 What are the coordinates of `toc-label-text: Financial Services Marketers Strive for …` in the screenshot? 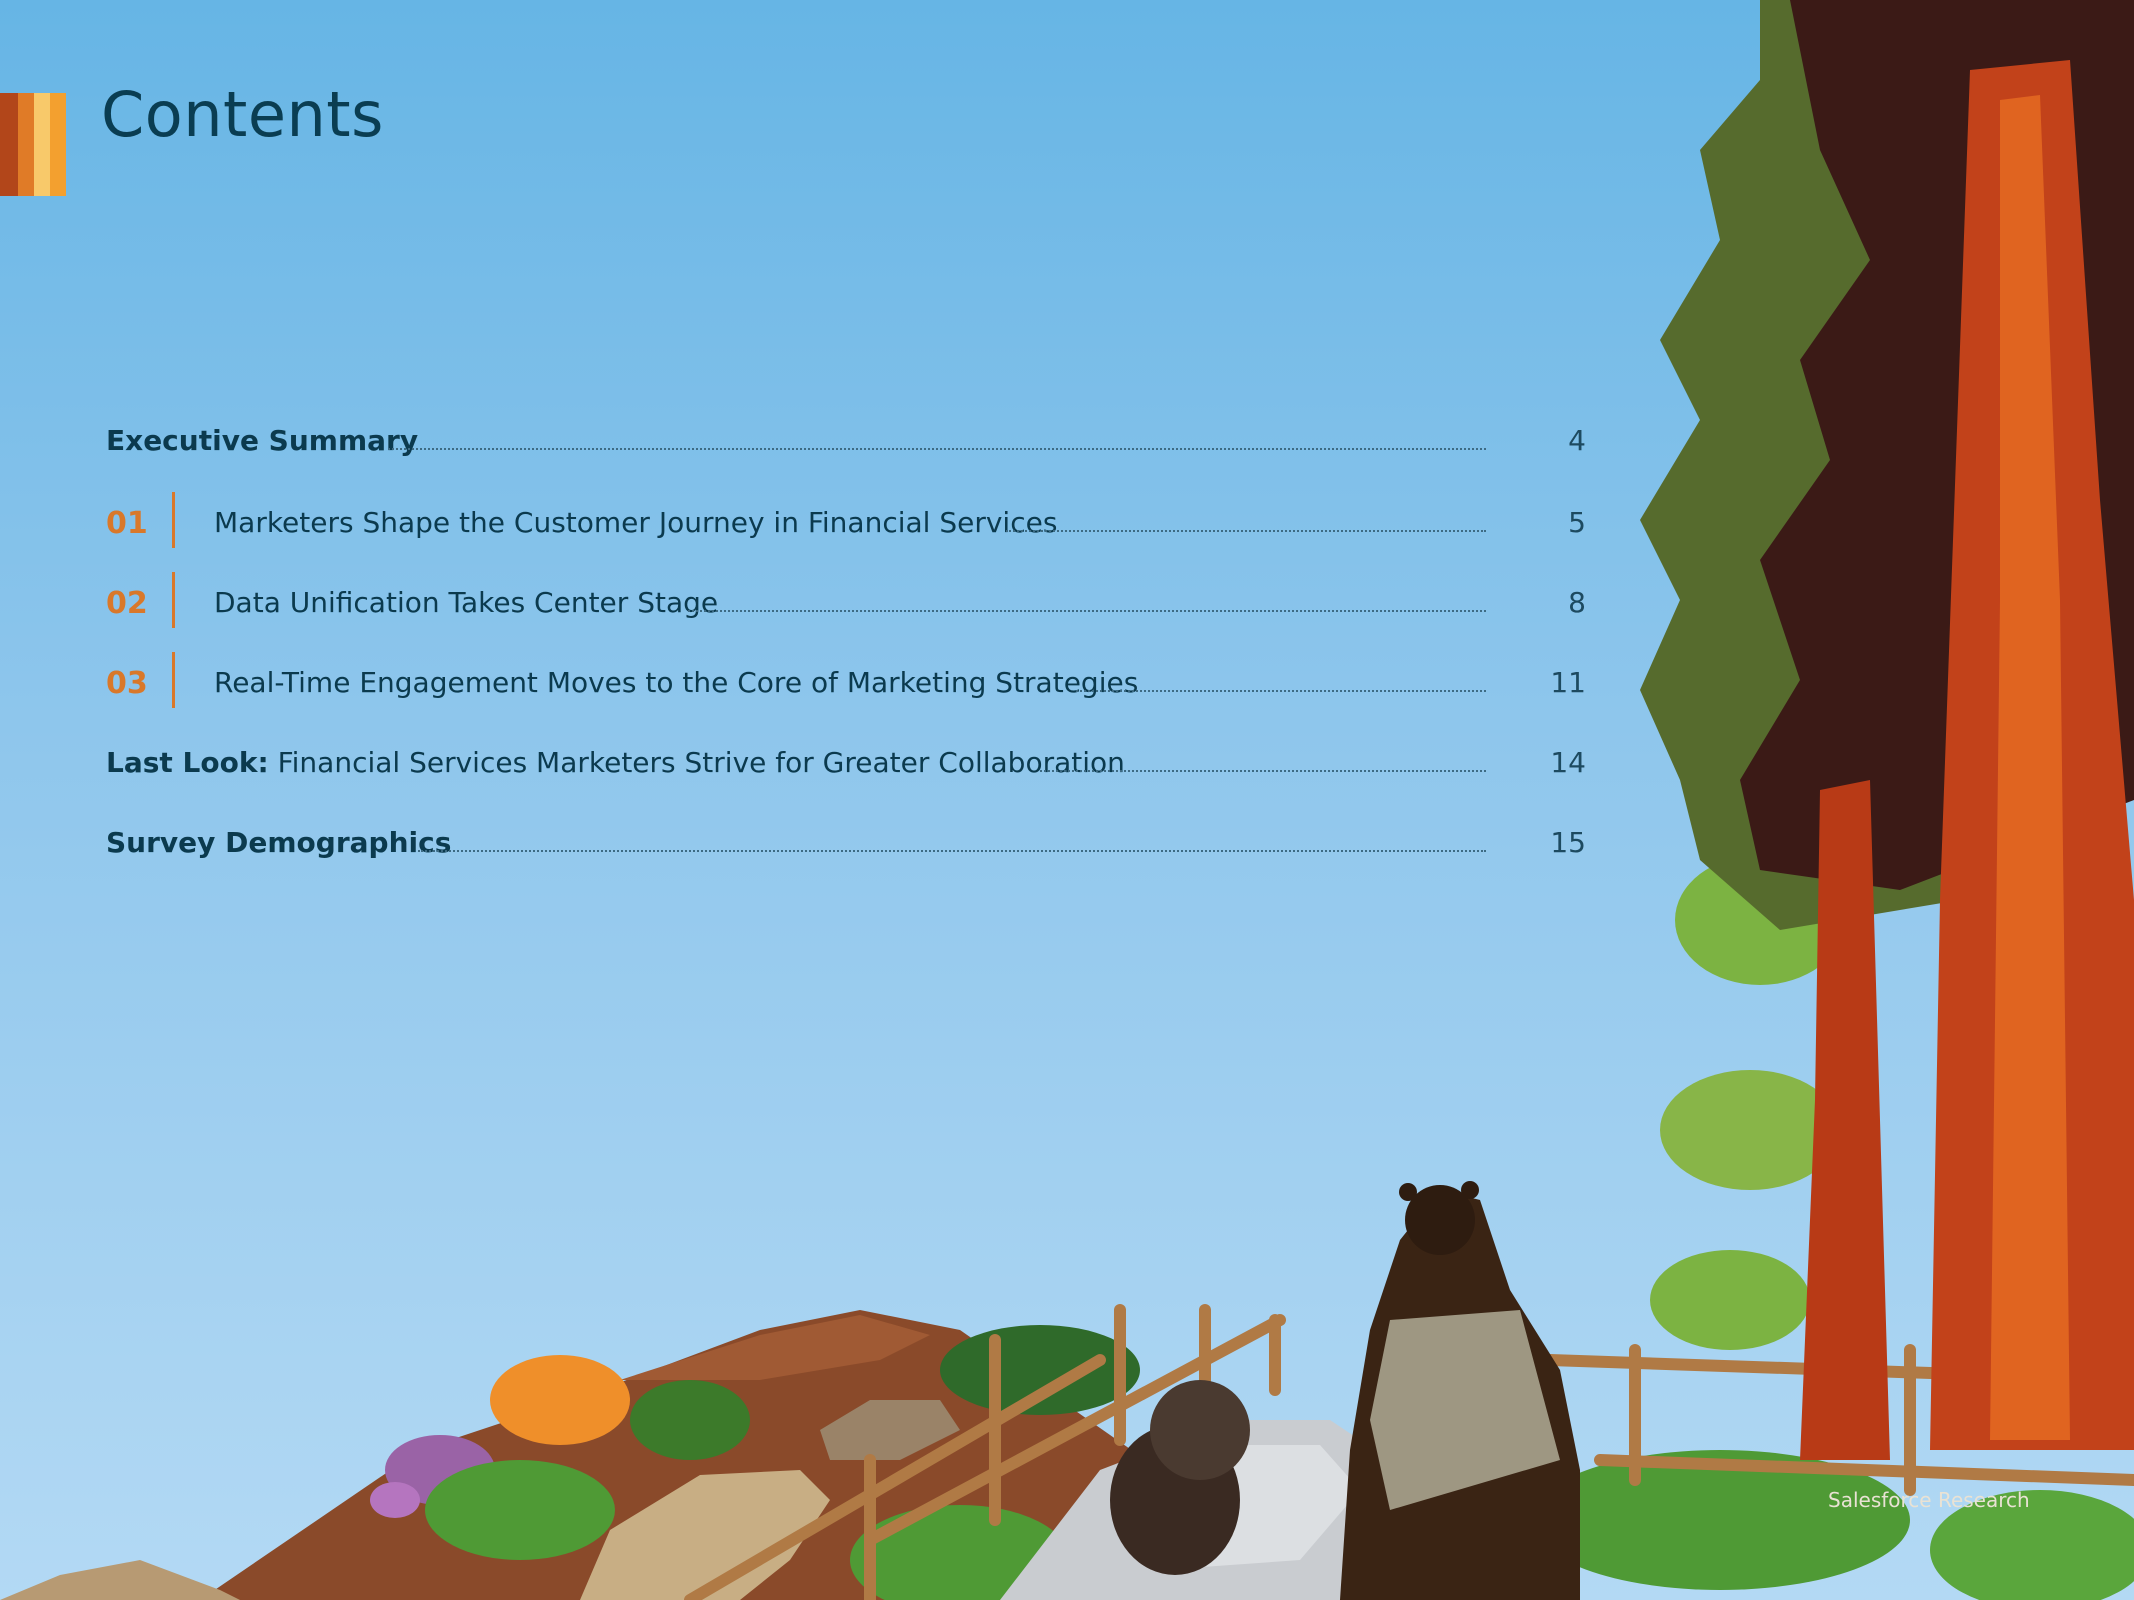 It's located at (701, 762).